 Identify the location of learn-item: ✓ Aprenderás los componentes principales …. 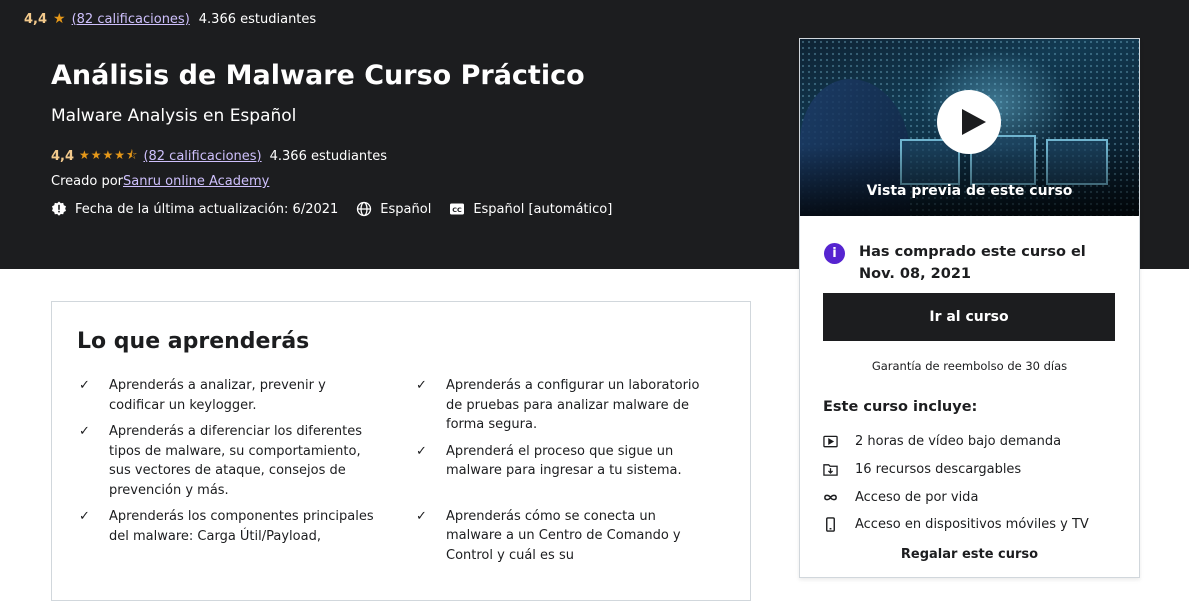
(227, 526).